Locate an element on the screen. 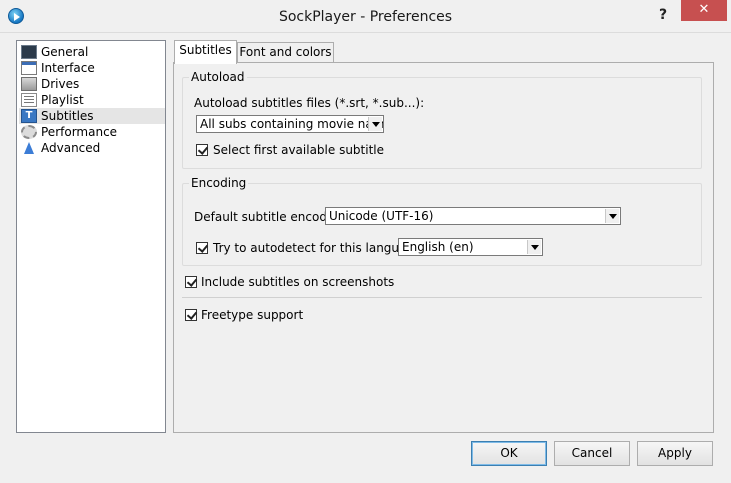 This screenshot has width=731, height=483. sidebar-item-playlist: Playlist is located at coordinates (92, 100).